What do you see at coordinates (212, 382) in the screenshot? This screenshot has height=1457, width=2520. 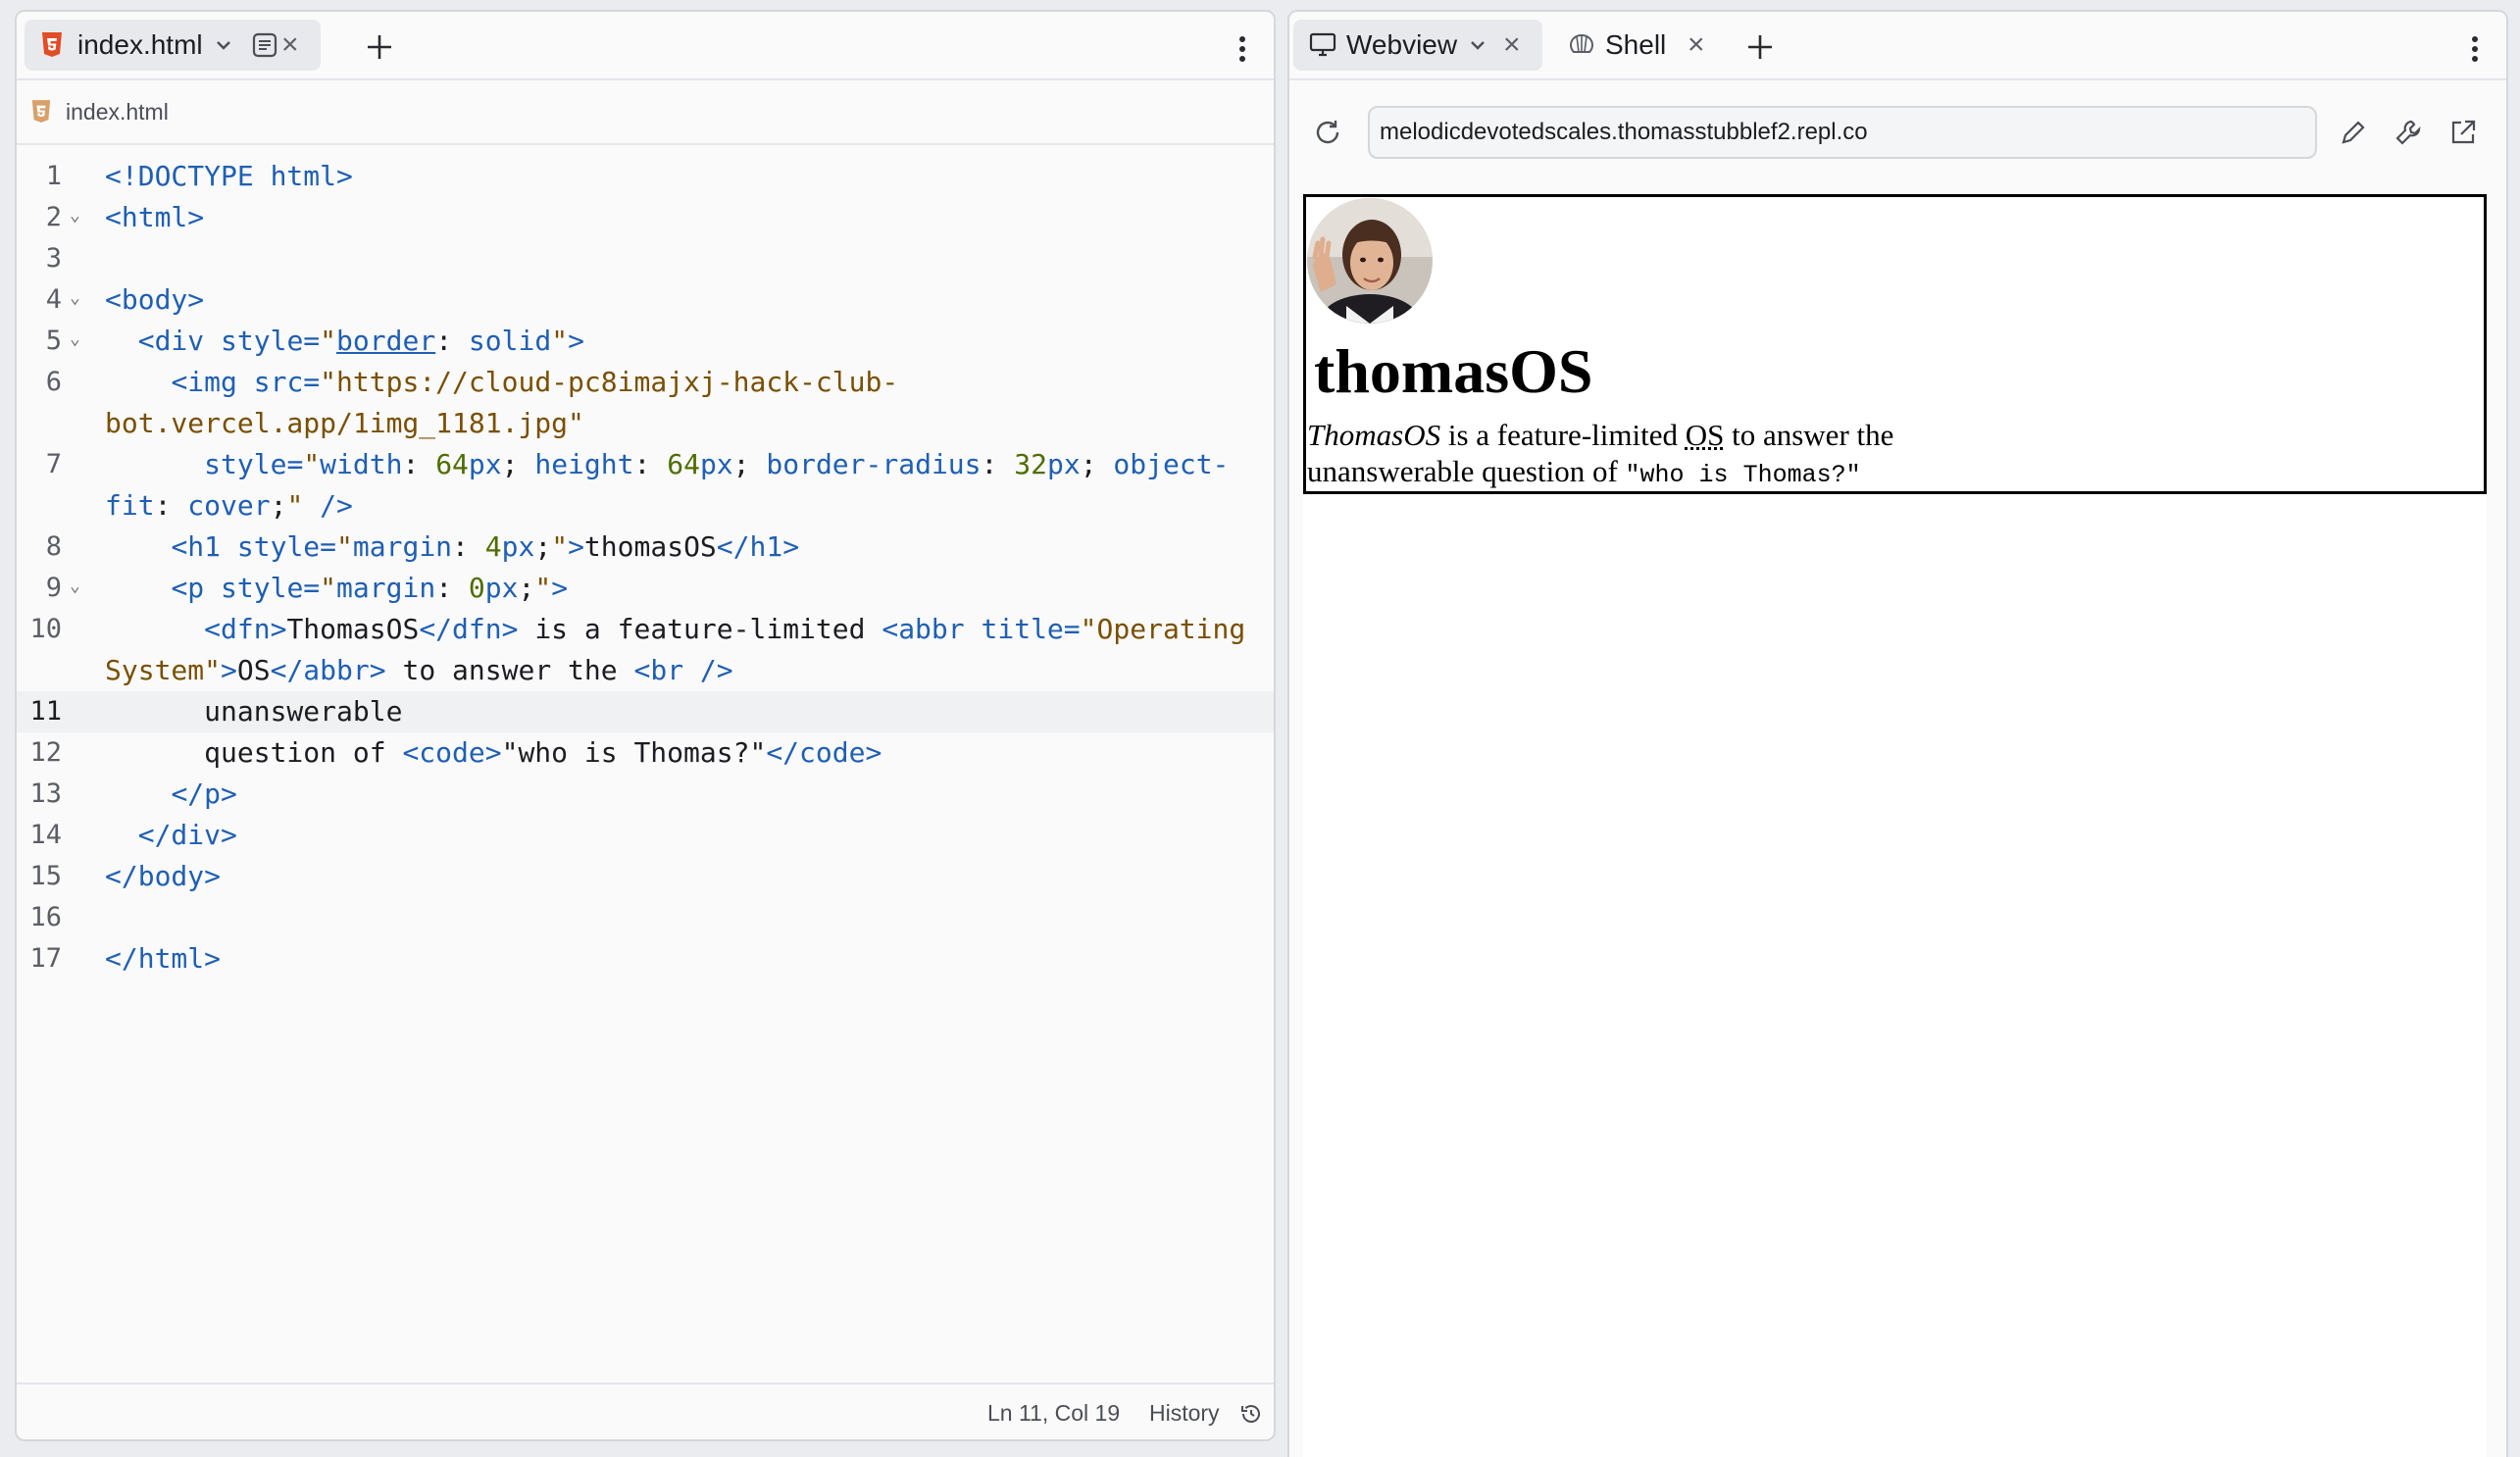 I see `code-token: <img` at bounding box center [212, 382].